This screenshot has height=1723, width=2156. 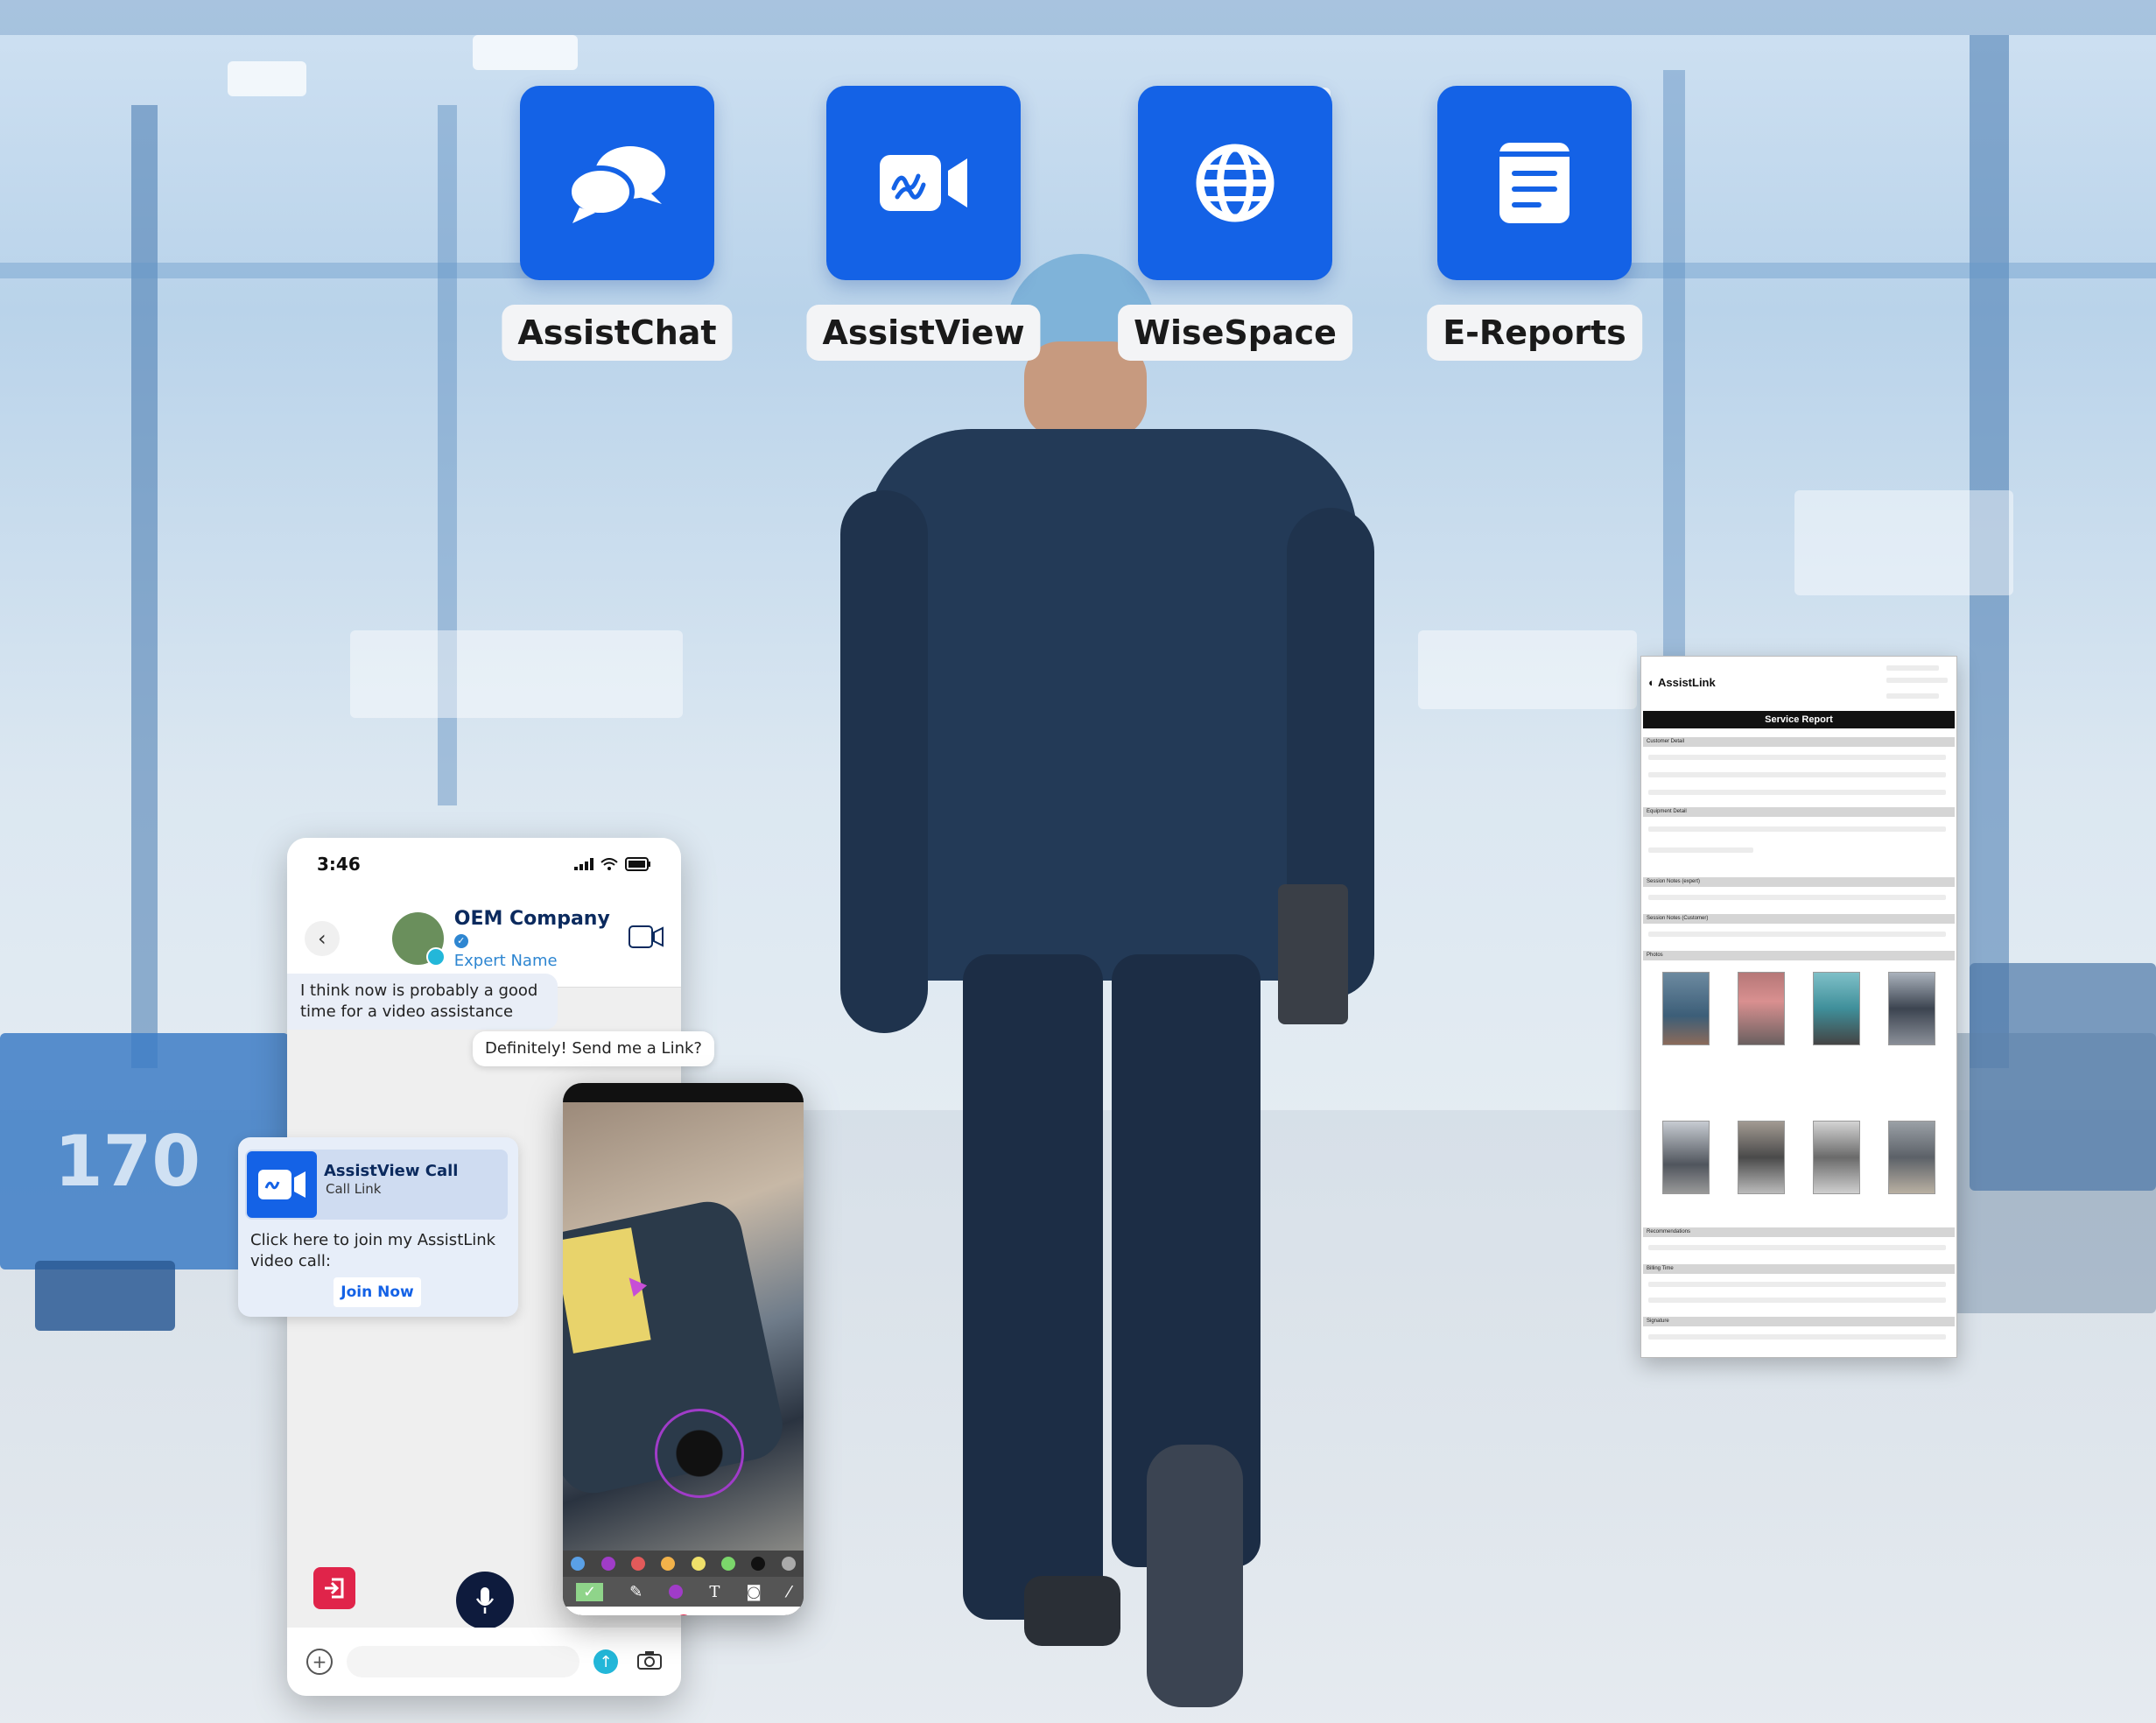 I want to click on exit-button, so click(x=334, y=1588).